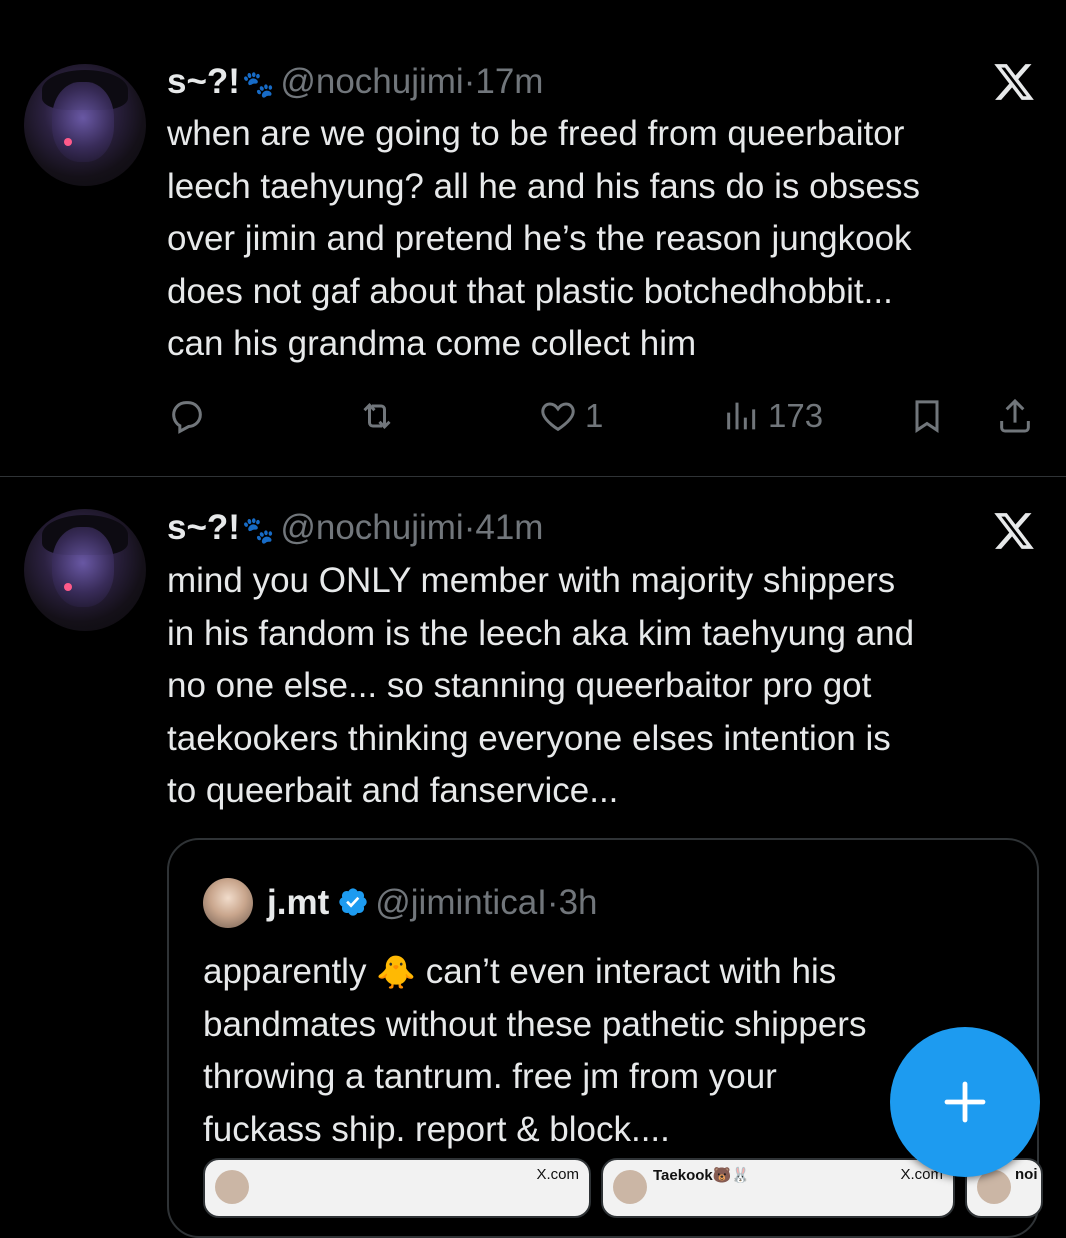 The width and height of the screenshot is (1066, 1238). I want to click on verified-badge-icon, so click(353, 902).